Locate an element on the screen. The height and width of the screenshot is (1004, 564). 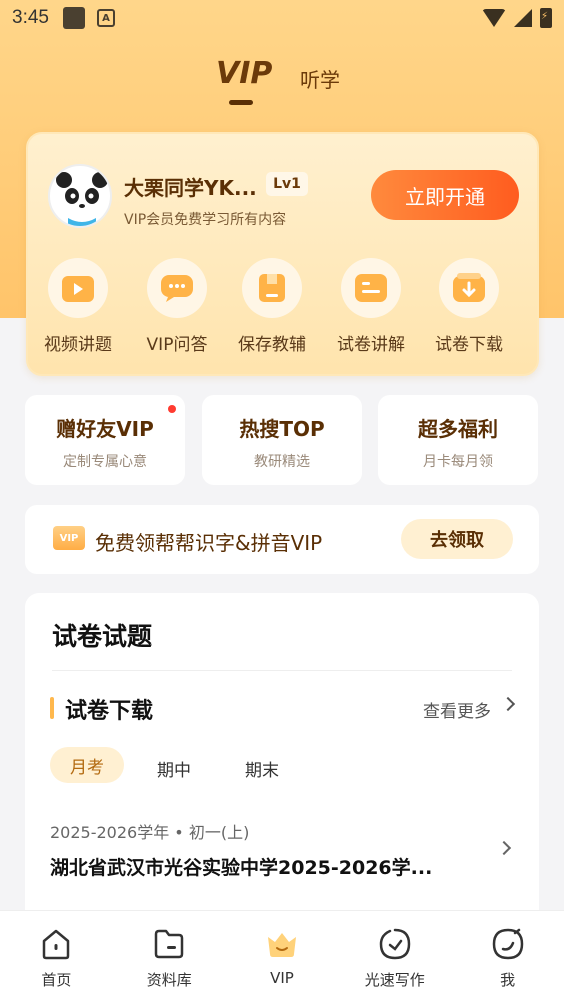
box-save-icon is located at coordinates (272, 288).